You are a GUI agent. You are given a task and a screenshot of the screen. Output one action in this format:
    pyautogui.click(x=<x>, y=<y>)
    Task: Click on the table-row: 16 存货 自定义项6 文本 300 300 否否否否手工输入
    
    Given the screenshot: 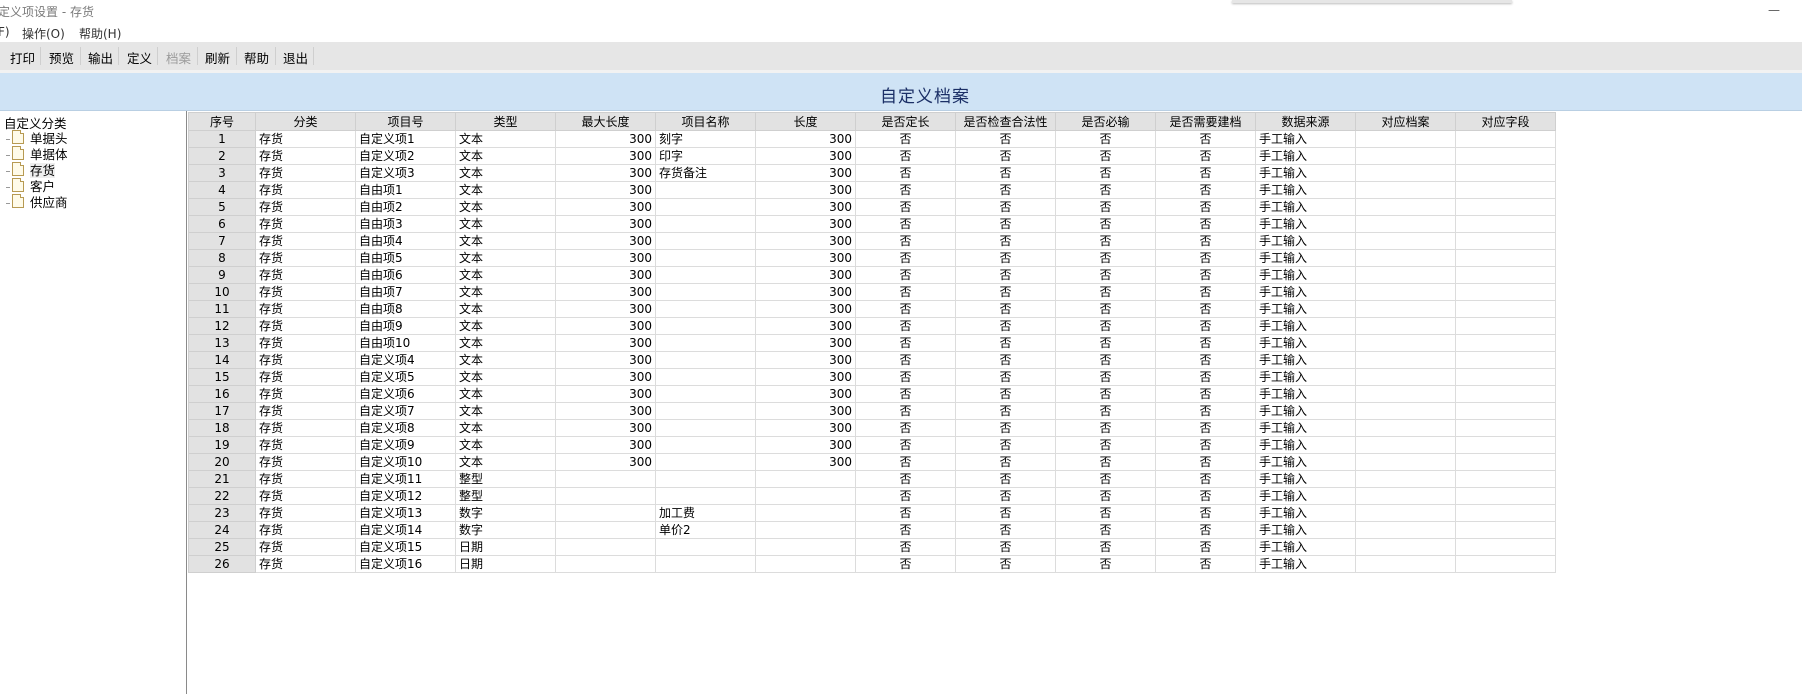 What is the action you would take?
    pyautogui.click(x=872, y=394)
    